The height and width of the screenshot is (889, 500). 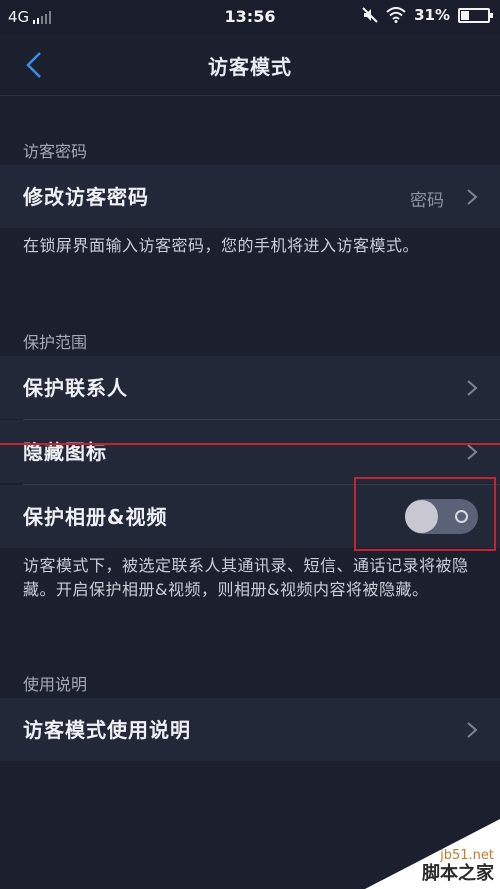 I want to click on password-value: 密码, so click(x=427, y=201).